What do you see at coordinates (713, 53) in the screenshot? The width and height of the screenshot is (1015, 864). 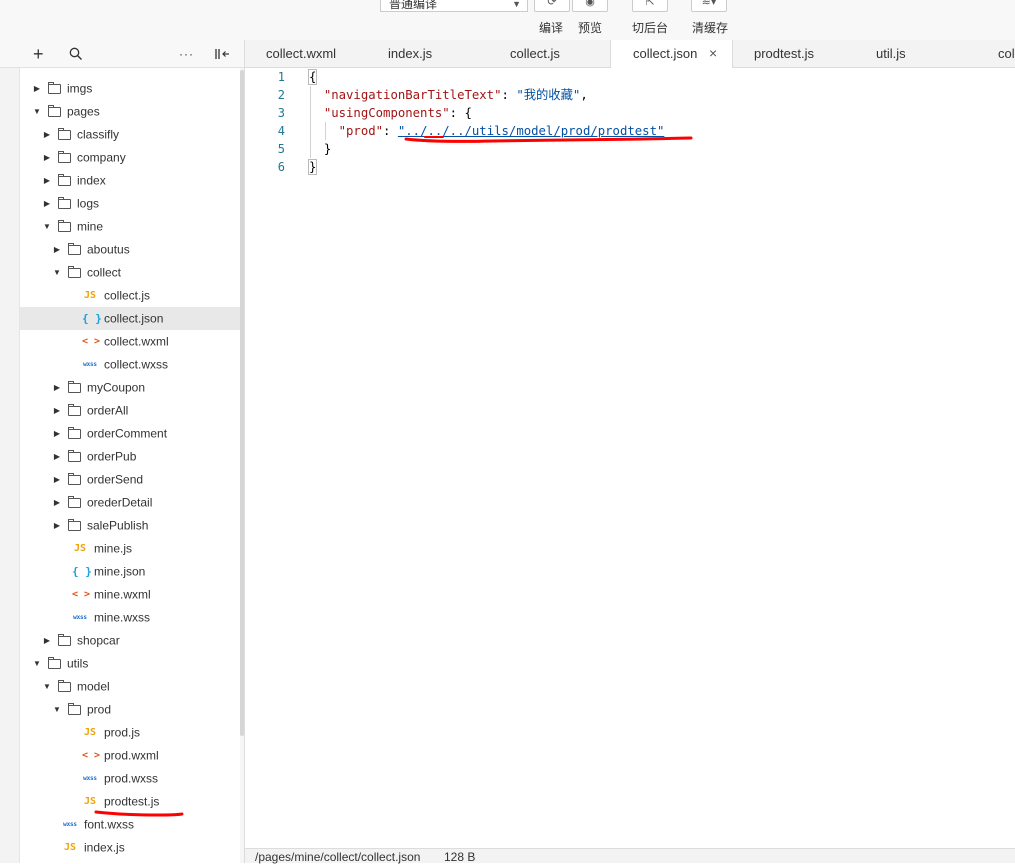 I see `close-icon: ×` at bounding box center [713, 53].